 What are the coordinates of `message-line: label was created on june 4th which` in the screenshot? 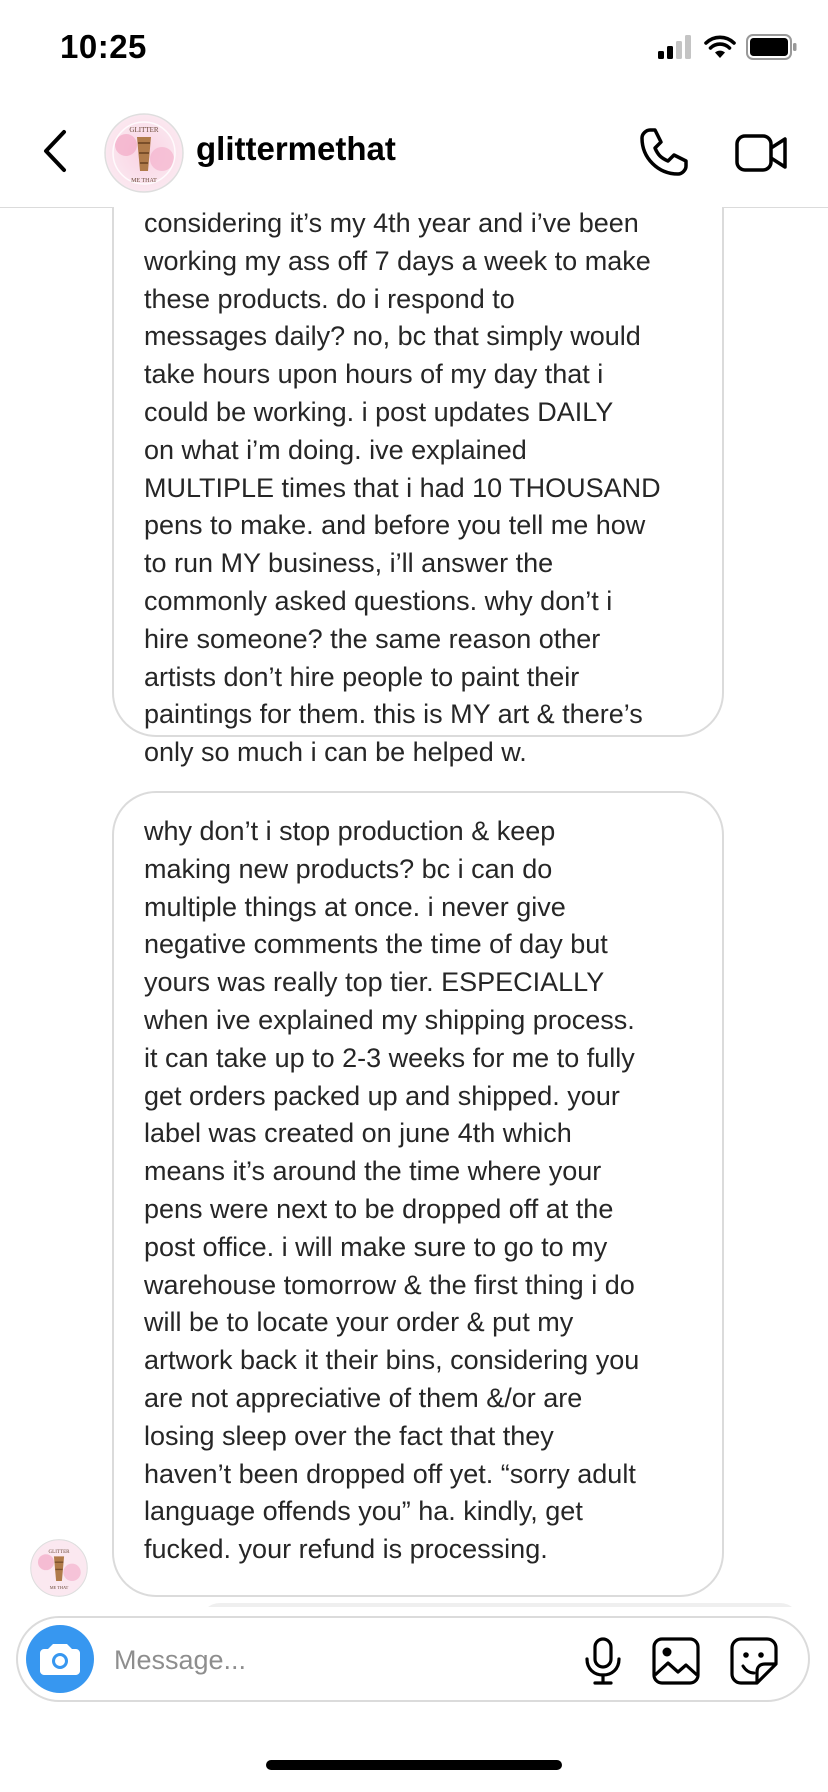 It's located at (358, 1133).